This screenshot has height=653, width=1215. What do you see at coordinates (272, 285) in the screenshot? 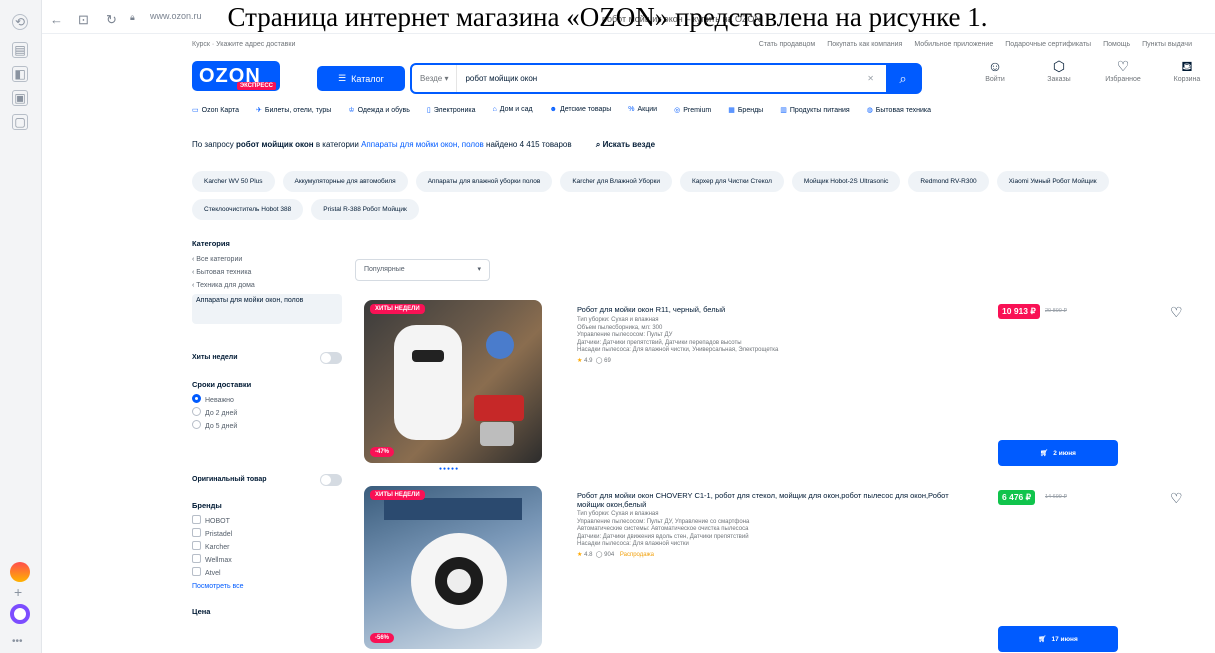
I see `category-link: ‹ Техника для дома` at bounding box center [272, 285].